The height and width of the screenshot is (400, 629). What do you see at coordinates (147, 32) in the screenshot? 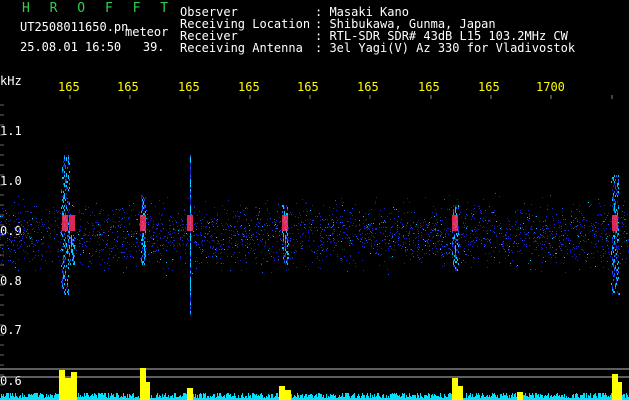
I see `mode-label: meteor` at bounding box center [147, 32].